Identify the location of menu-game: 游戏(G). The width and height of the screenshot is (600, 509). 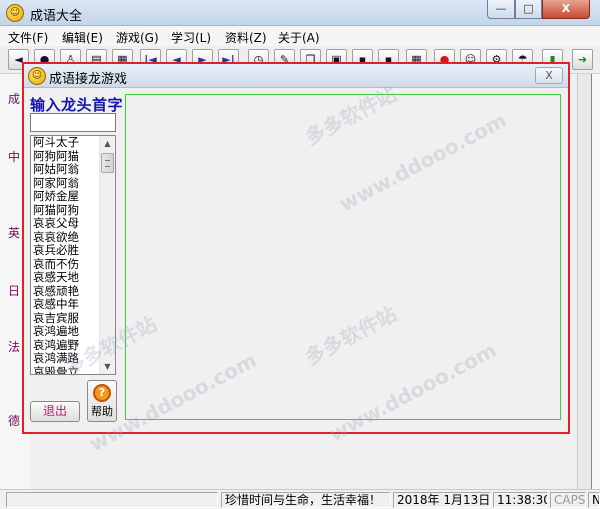
(137, 37).